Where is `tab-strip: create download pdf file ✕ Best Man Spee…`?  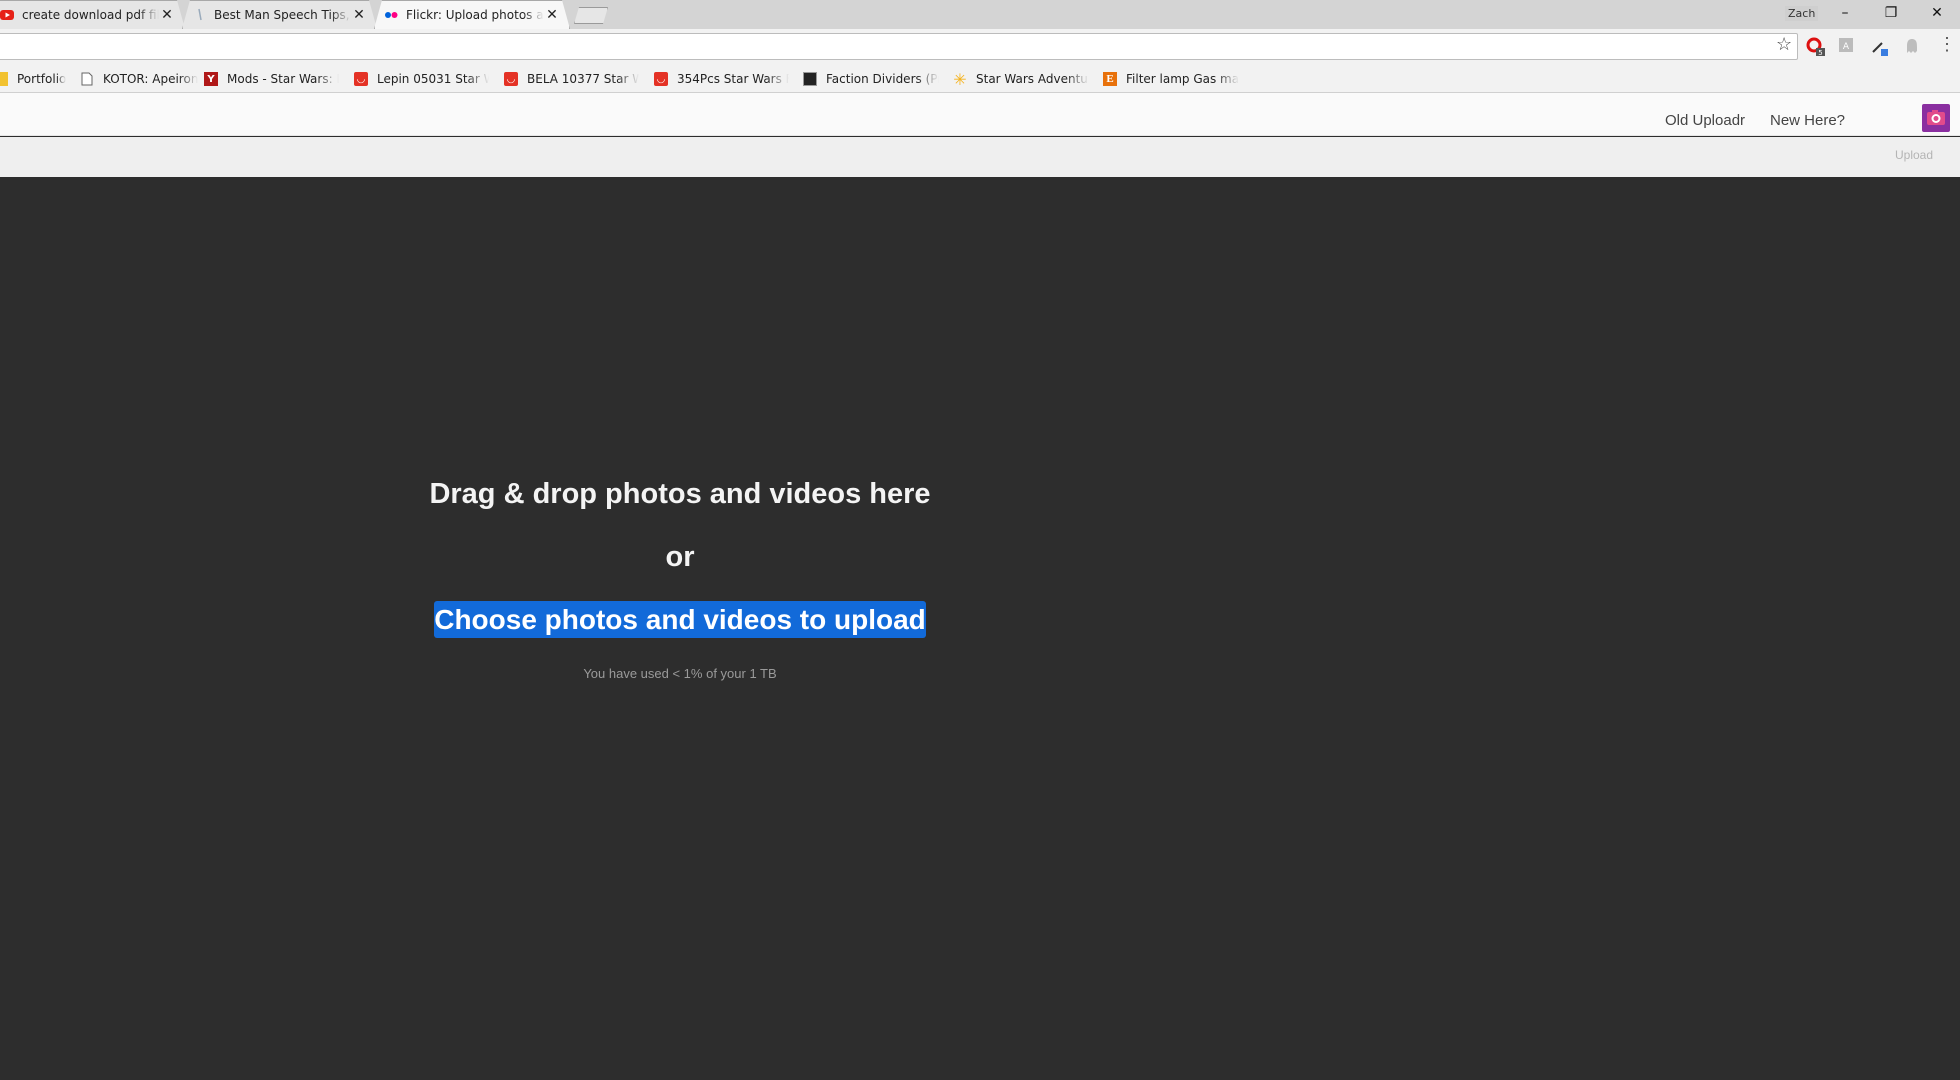 tab-strip: create download pdf file ✕ Best Man Spee… is located at coordinates (980, 14).